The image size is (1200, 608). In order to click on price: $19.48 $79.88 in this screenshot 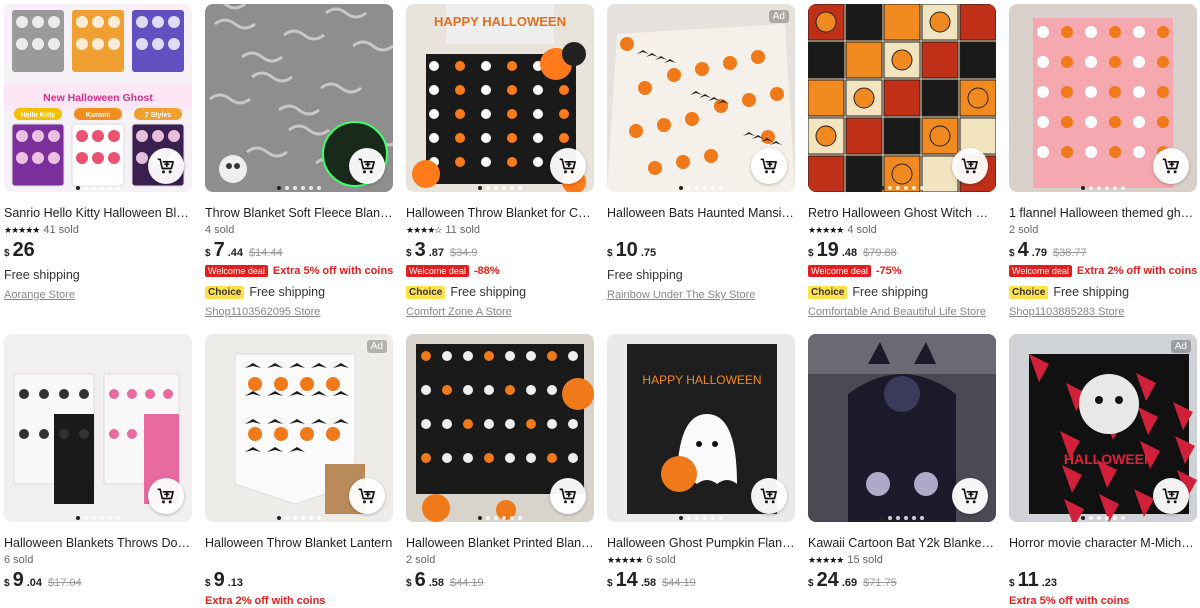, I will do `click(902, 250)`.